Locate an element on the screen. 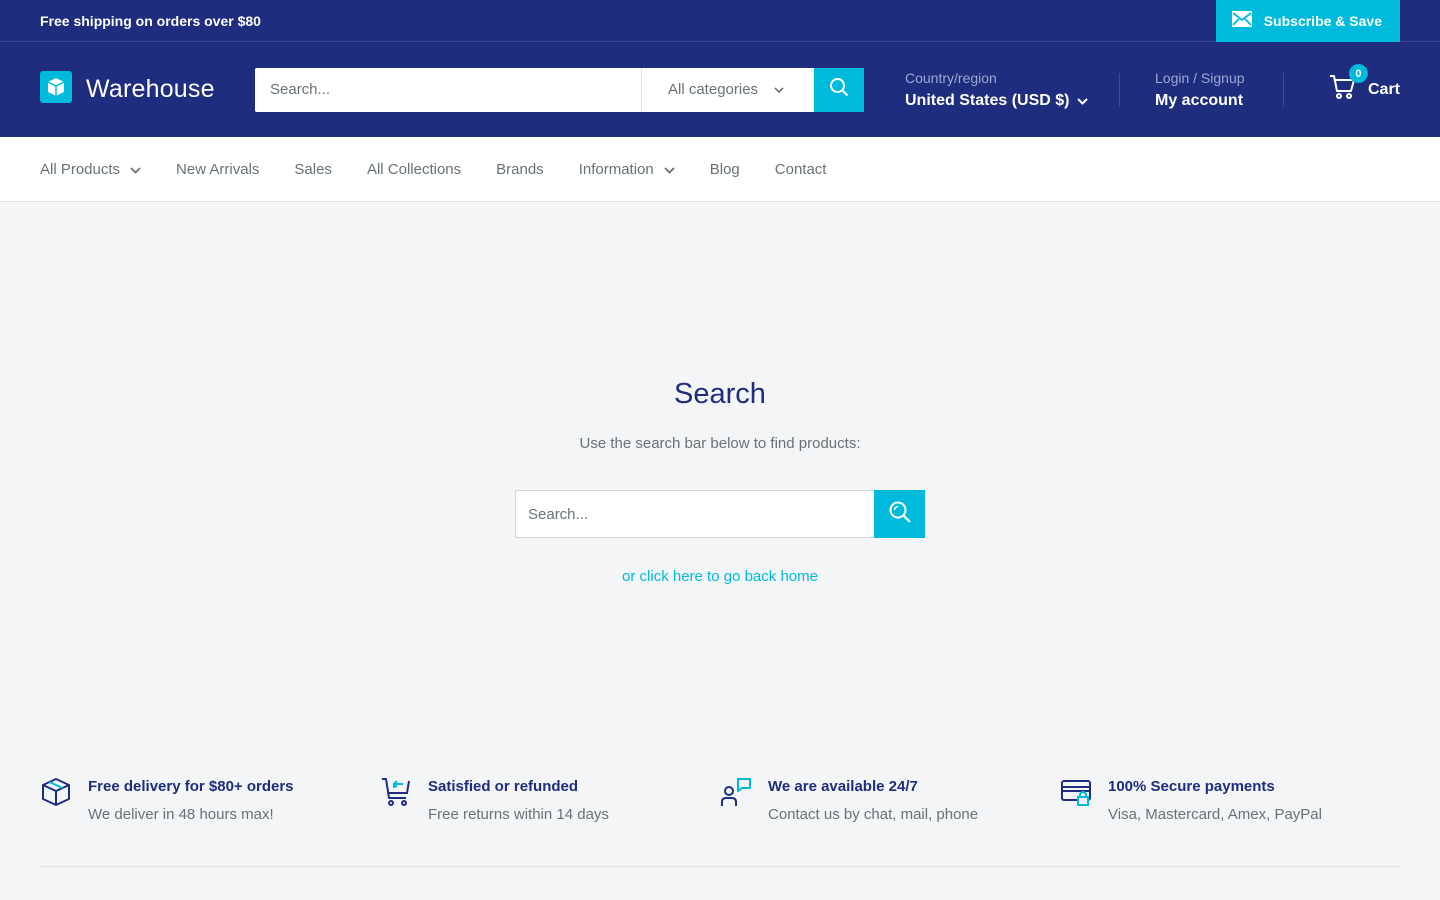  account-label: My account is located at coordinates (1199, 100).